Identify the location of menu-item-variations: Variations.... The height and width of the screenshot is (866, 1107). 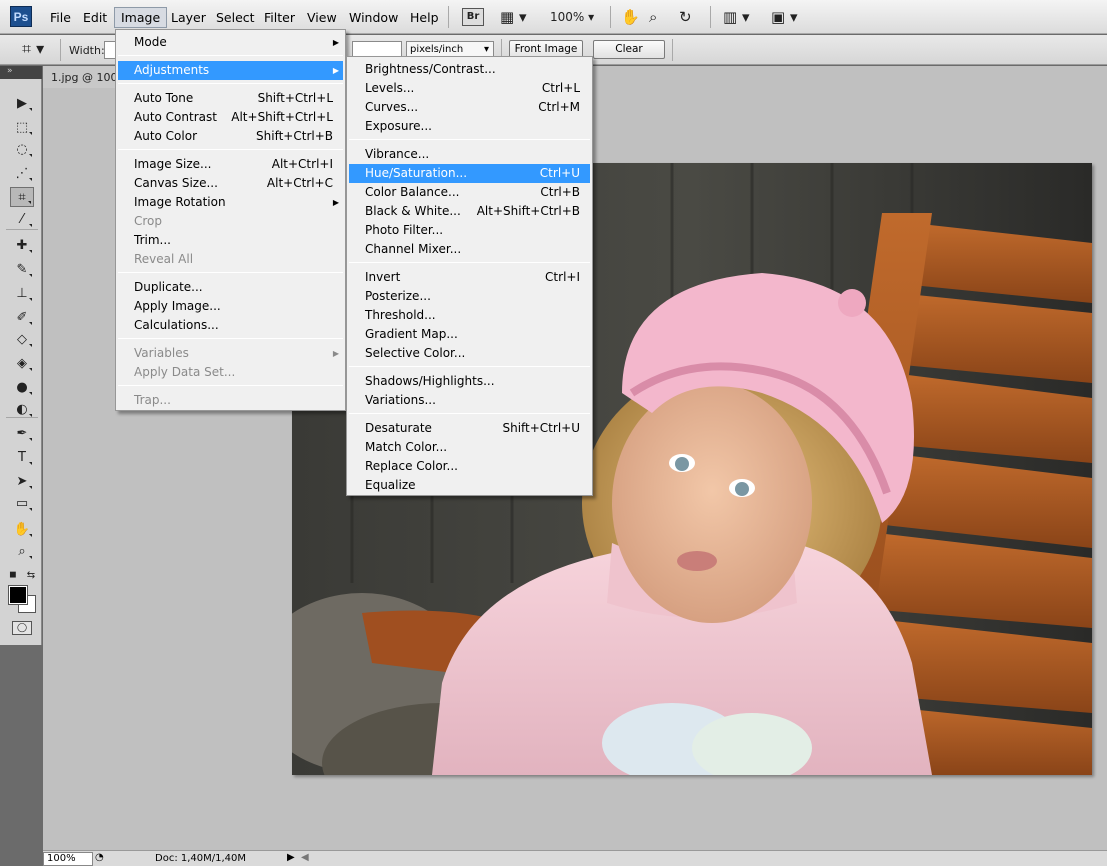
(469, 400).